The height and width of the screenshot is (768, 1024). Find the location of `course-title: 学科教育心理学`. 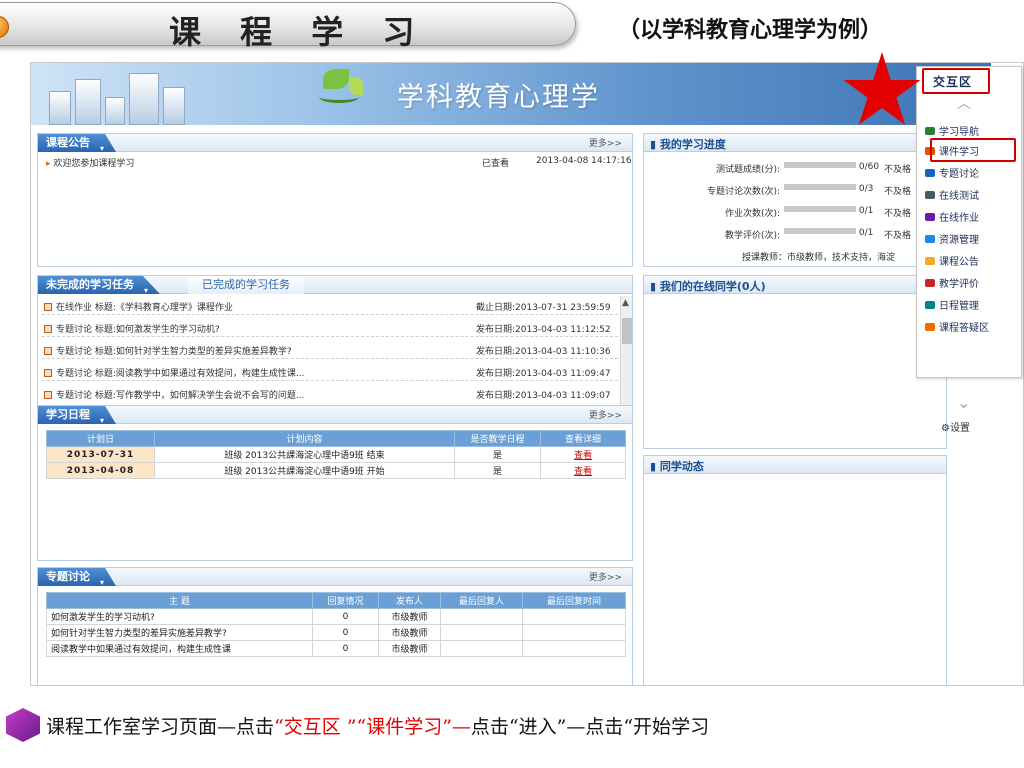

course-title: 学科教育心理学 is located at coordinates (498, 97).